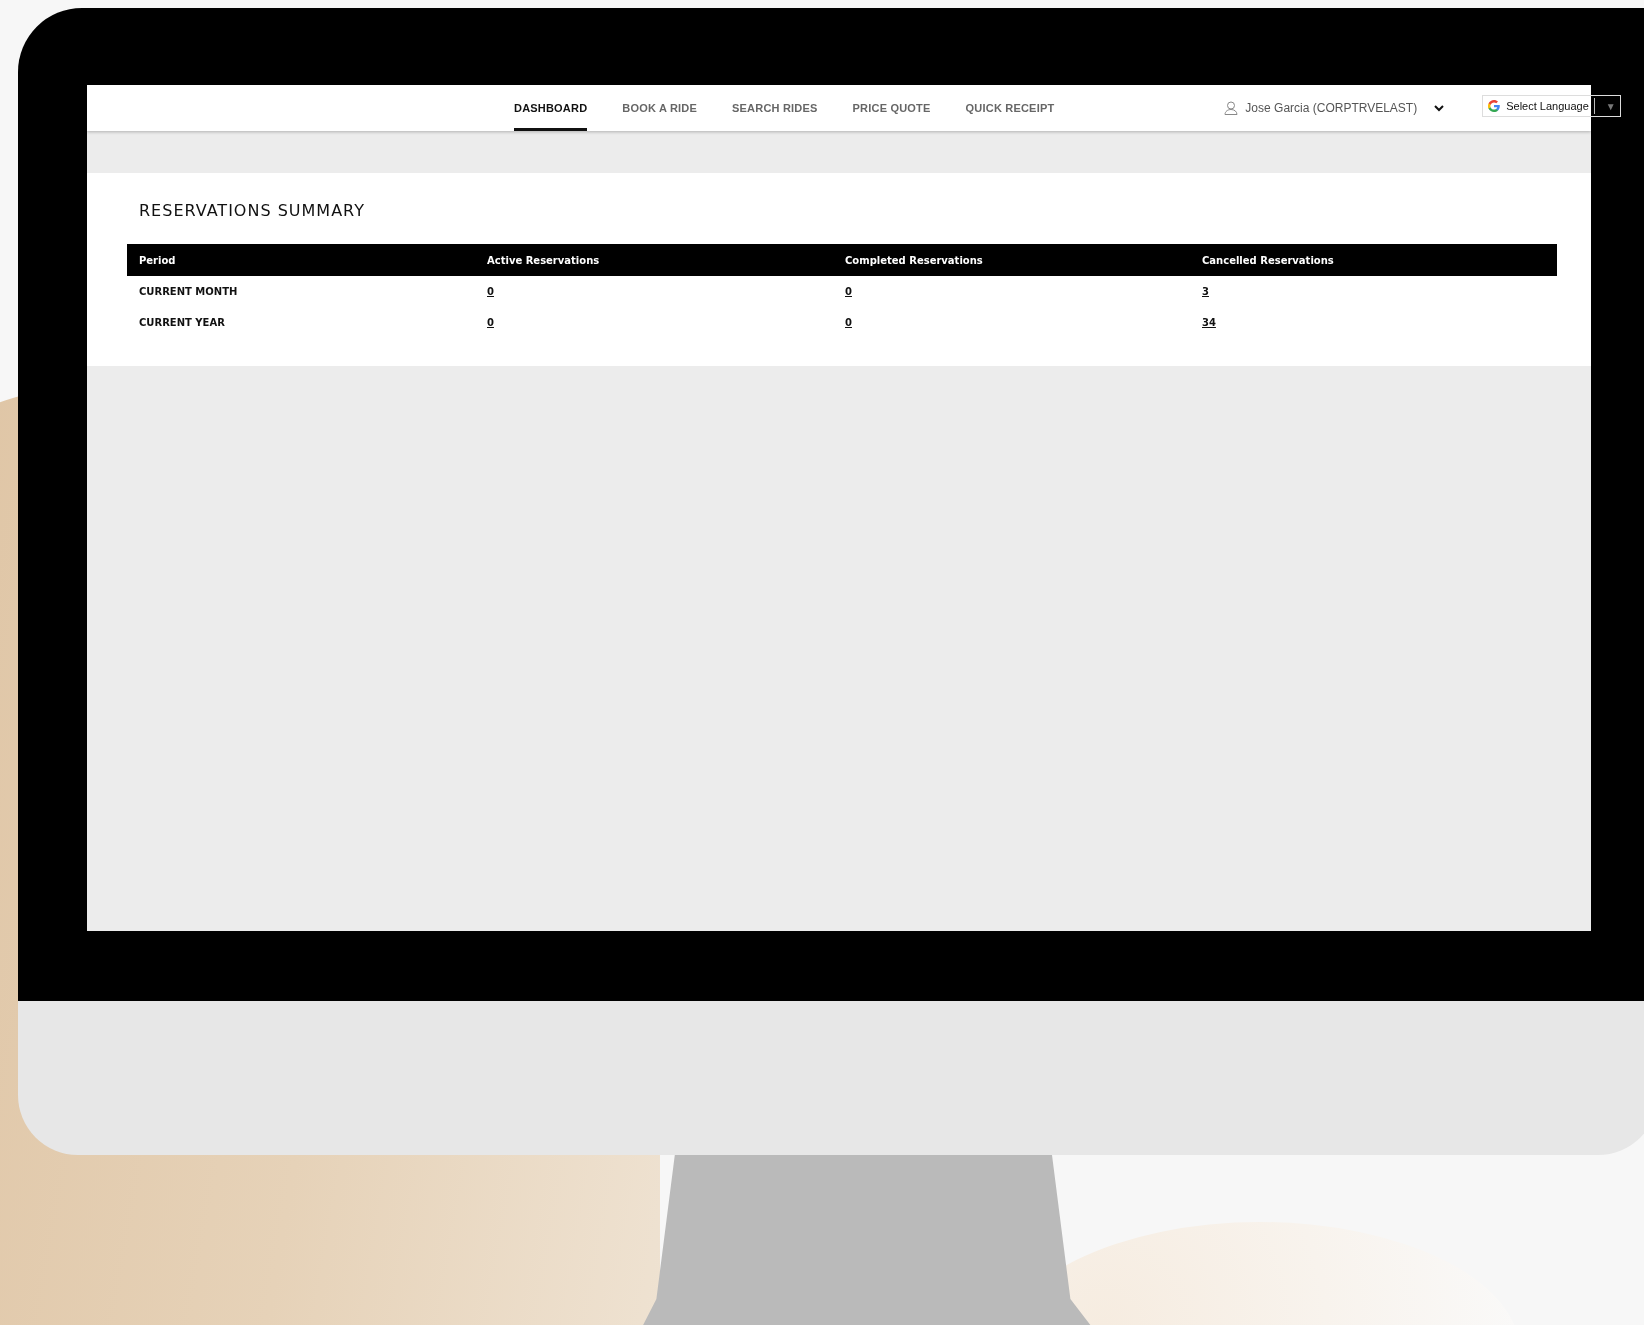 The height and width of the screenshot is (1325, 1644). What do you see at coordinates (1011, 260) in the screenshot?
I see `column-header: Completed Reservations` at bounding box center [1011, 260].